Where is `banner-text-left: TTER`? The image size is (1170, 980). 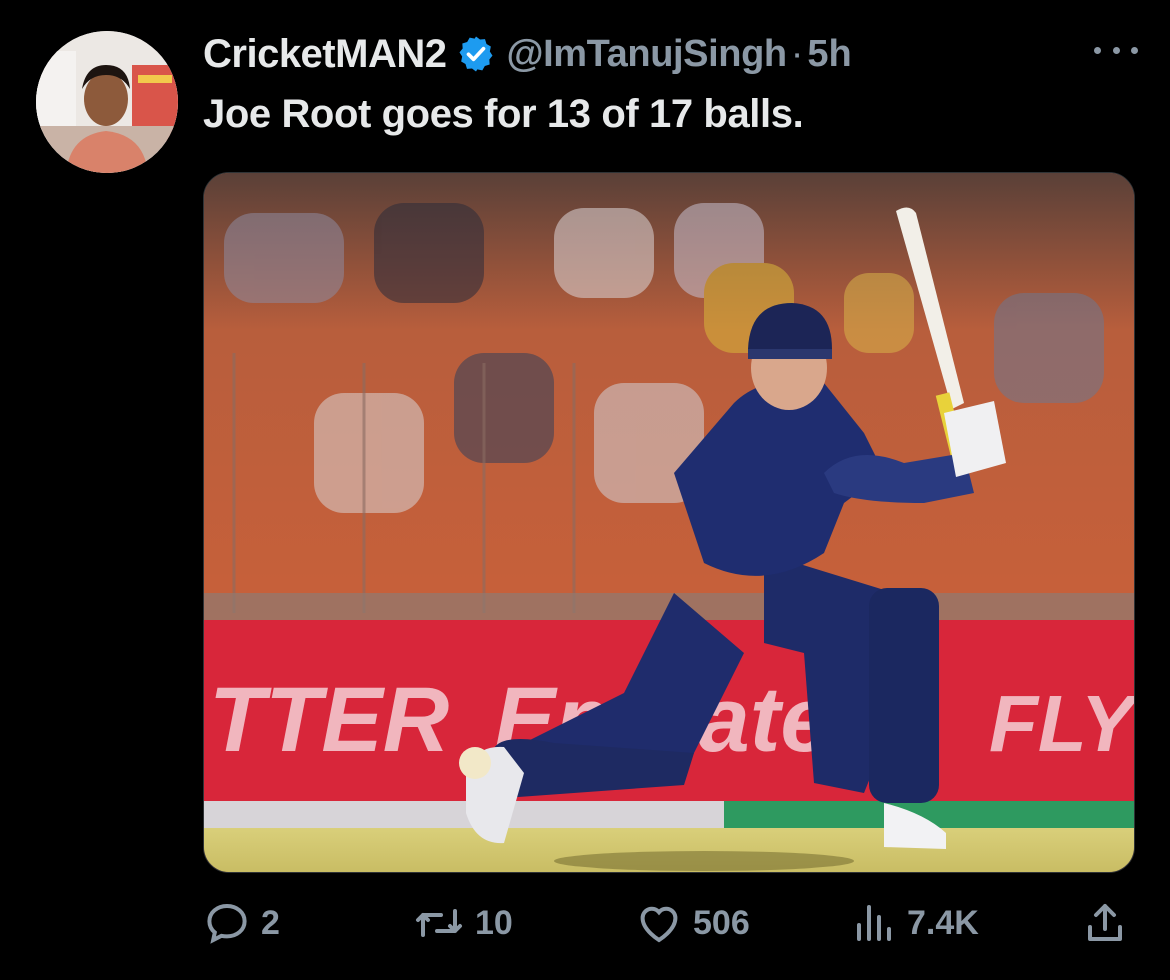 banner-text-left: TTER is located at coordinates (329, 720).